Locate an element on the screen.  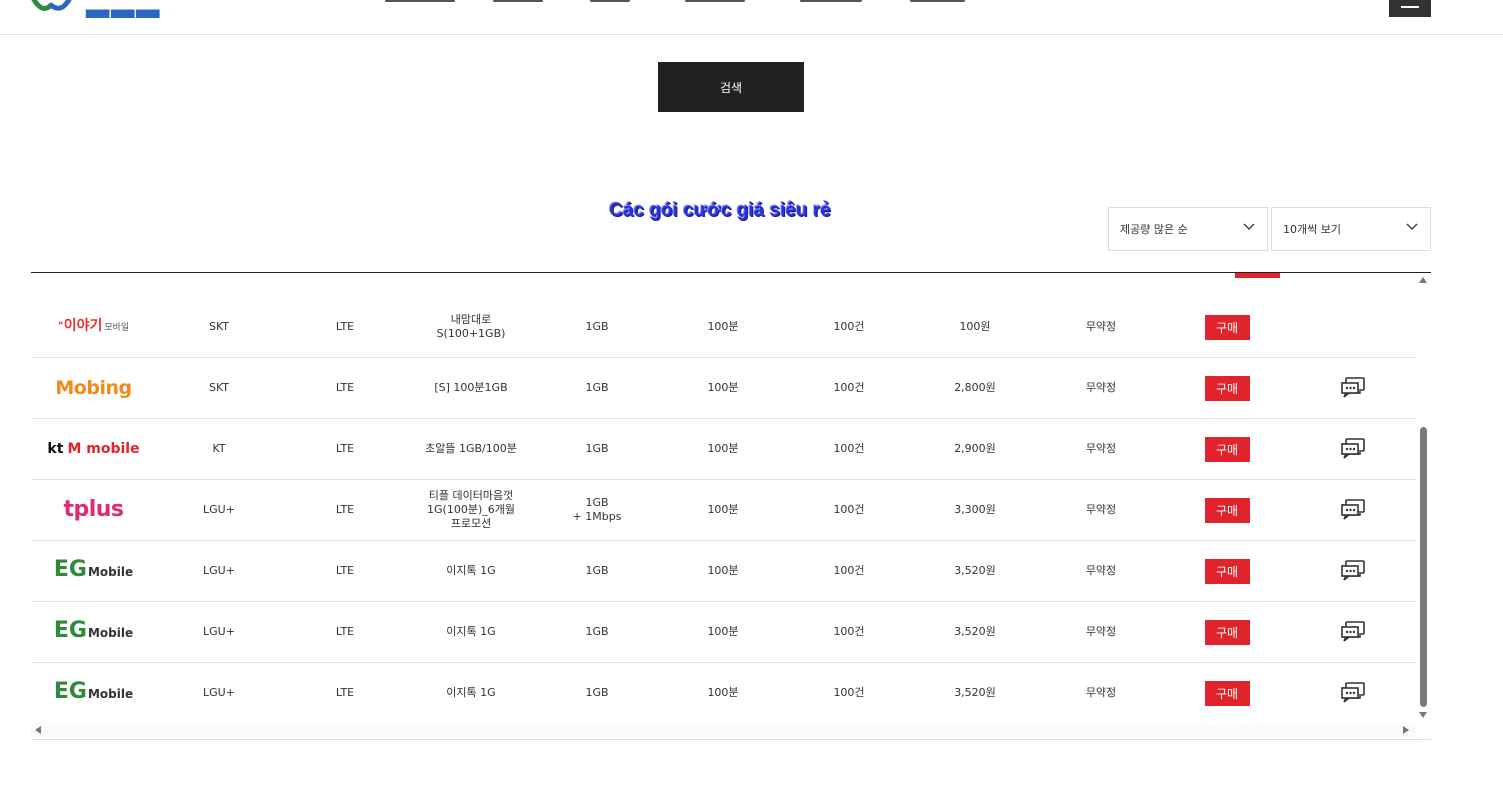
brand-cell: tplus is located at coordinates (93, 510).